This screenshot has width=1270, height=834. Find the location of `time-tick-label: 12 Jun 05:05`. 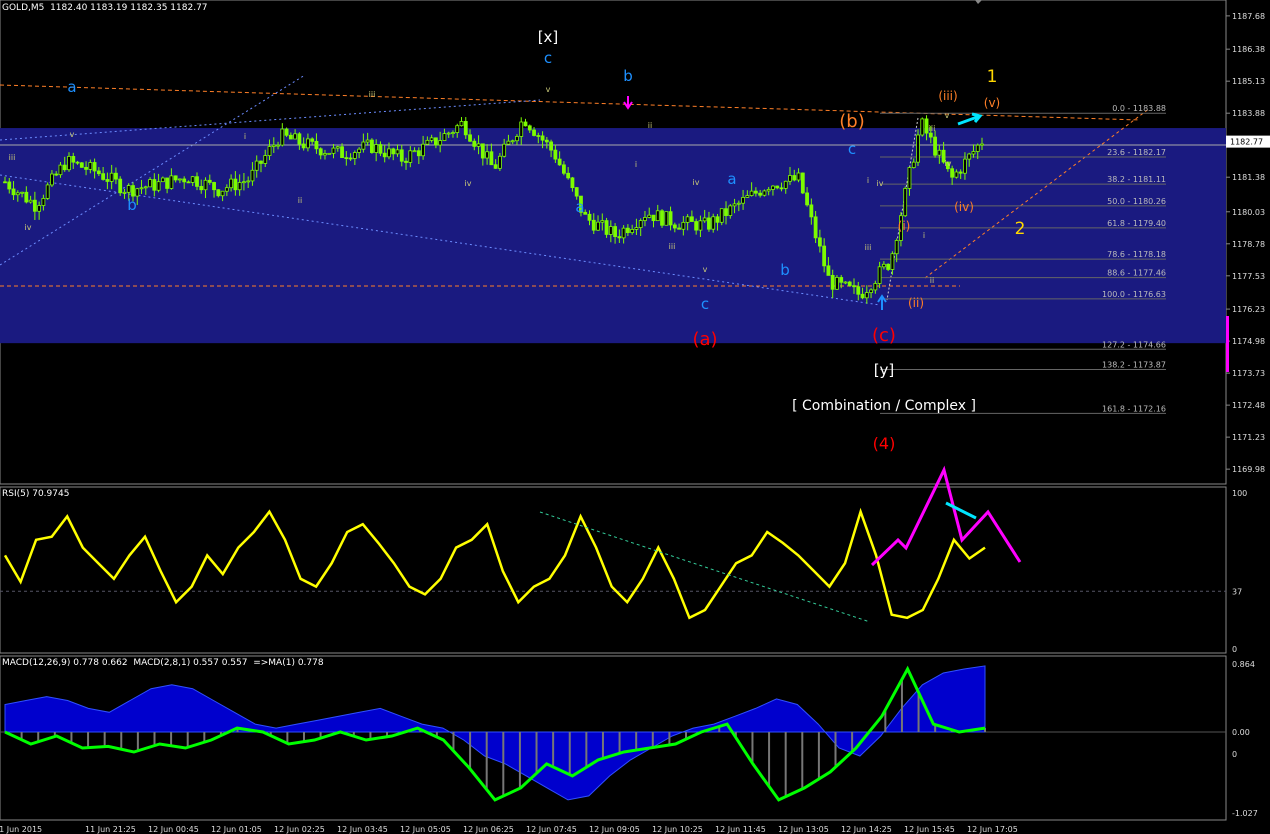

time-tick-label: 12 Jun 05:05 is located at coordinates (425, 829).